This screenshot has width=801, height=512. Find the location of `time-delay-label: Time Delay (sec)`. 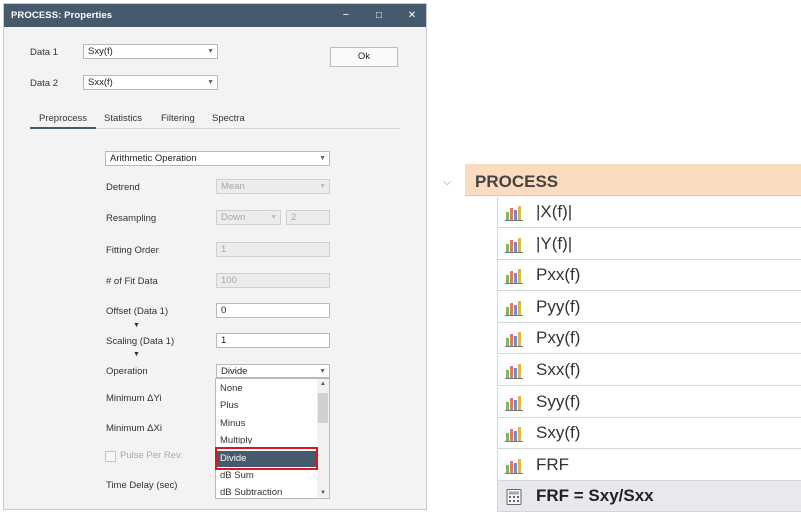

time-delay-label: Time Delay (sec) is located at coordinates (142, 485).